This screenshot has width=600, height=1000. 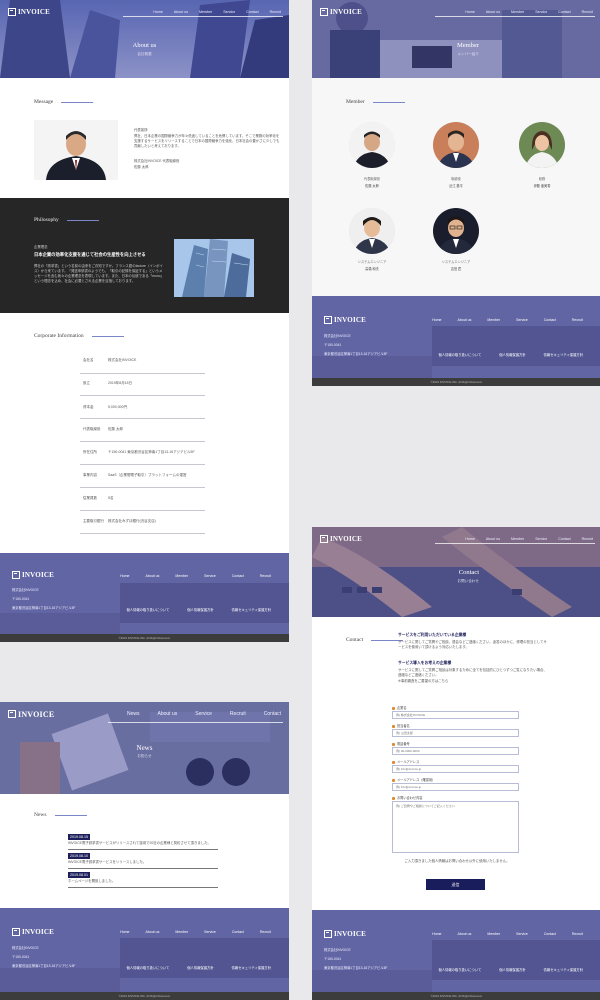 What do you see at coordinates (455, 715) in the screenshot?
I see `company-name-field` at bounding box center [455, 715].